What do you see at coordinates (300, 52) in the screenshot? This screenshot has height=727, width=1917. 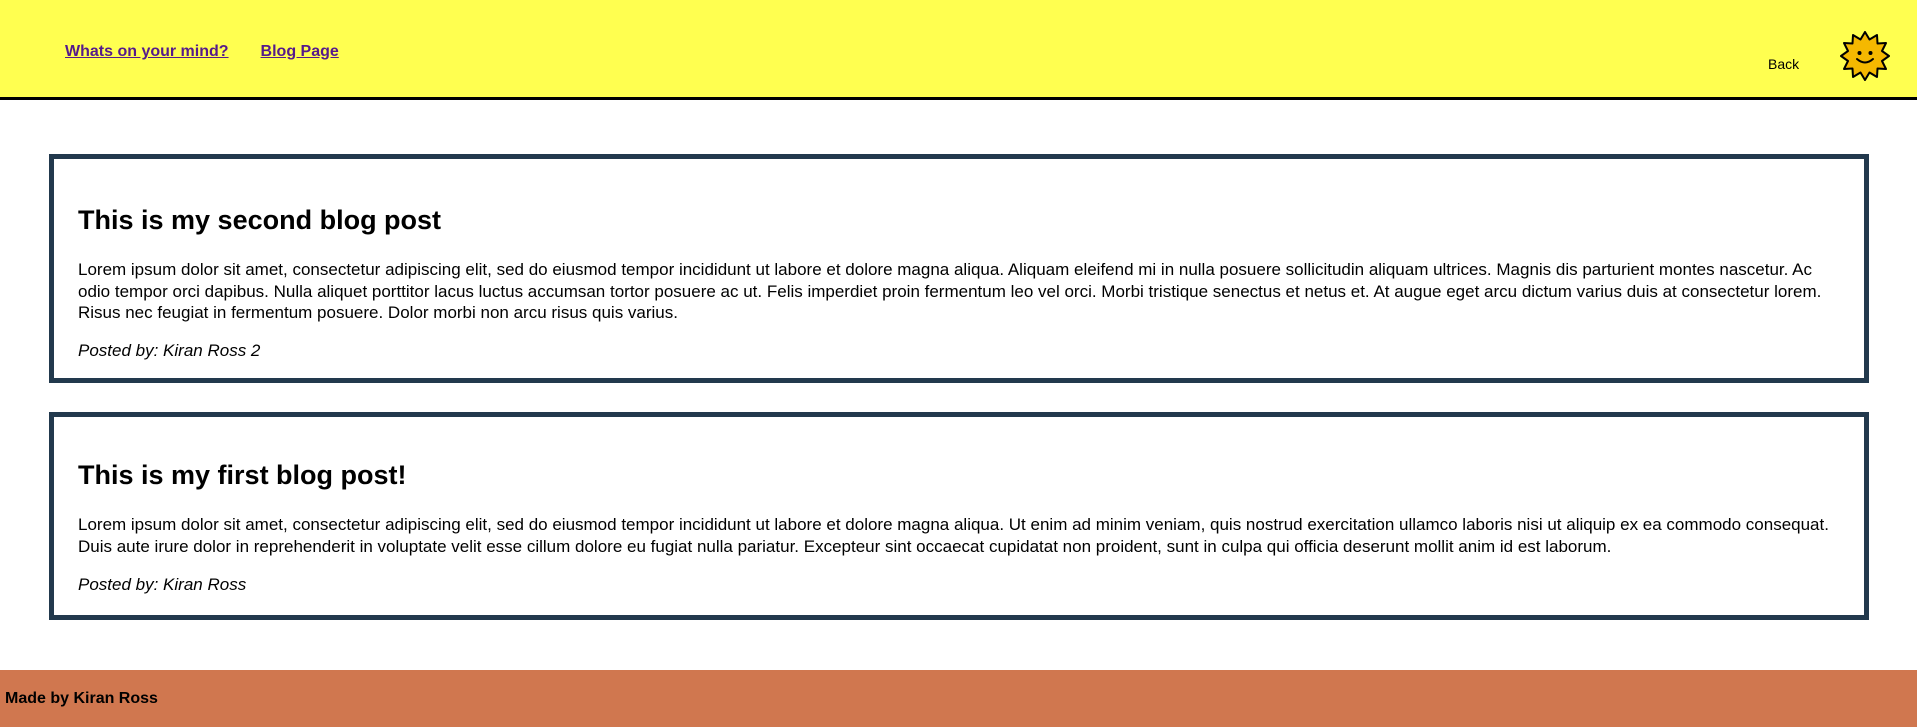 I see `nav-link-blog-page: Blog Page` at bounding box center [300, 52].